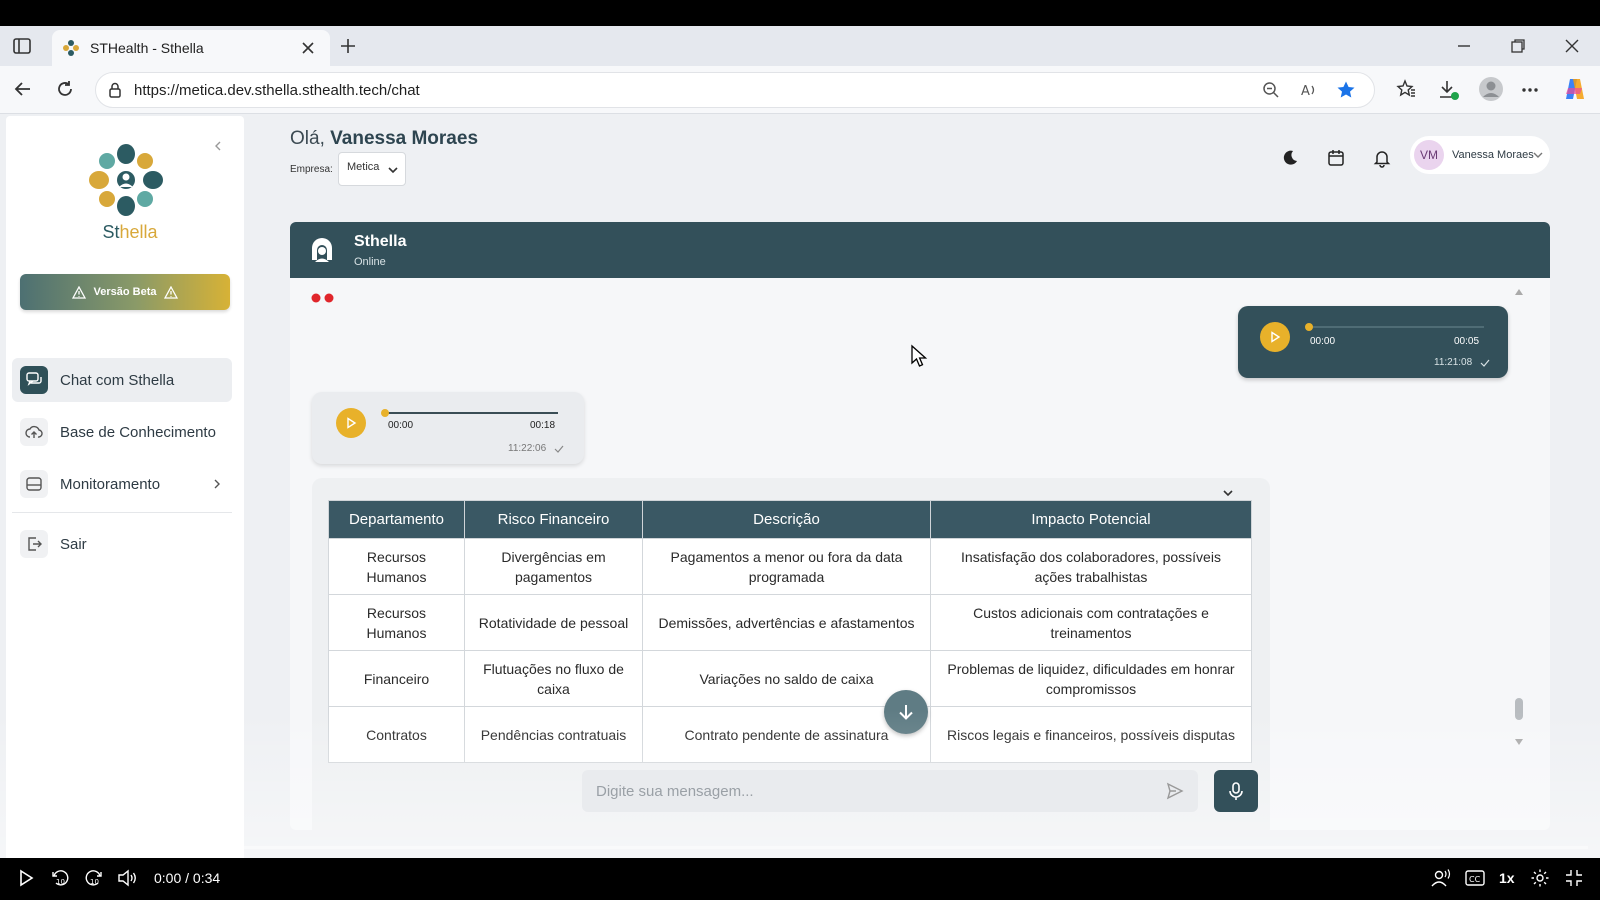 The image size is (1600, 900). Describe the element at coordinates (138, 432) in the screenshot. I see `sidebar-item-label: Base de Conhecimento` at that location.